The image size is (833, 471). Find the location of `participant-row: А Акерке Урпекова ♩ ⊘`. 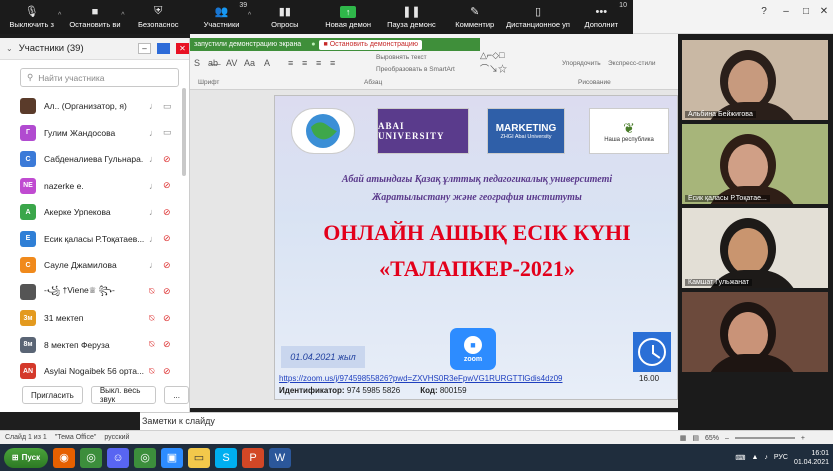

participant-row: А Акерке Урпекова ♩ ⊘ is located at coordinates (94, 212).